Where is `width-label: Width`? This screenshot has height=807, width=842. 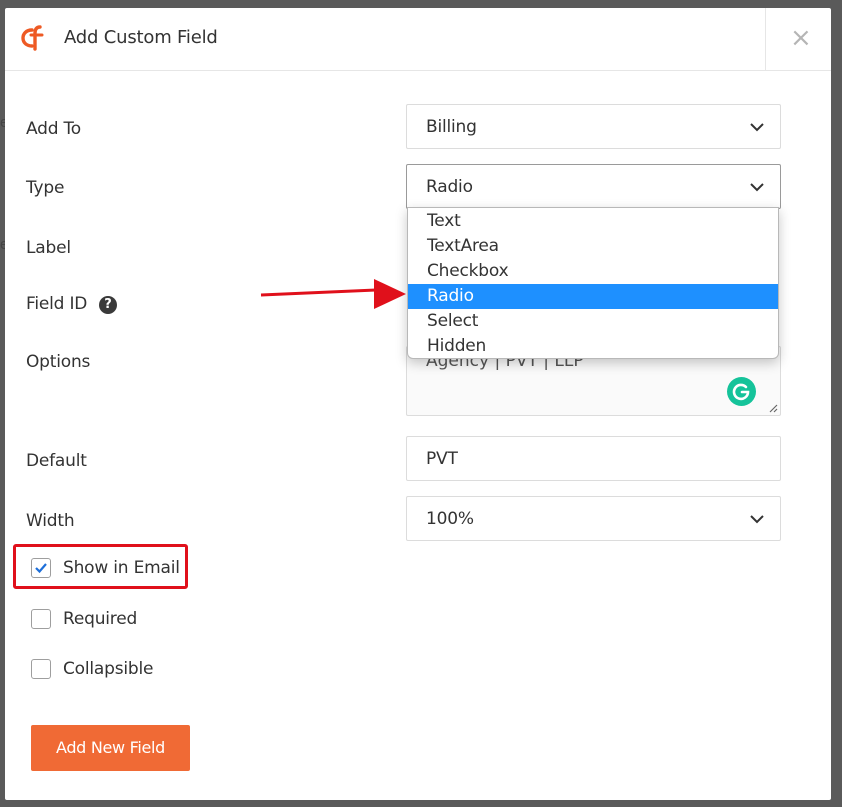
width-label: Width is located at coordinates (50, 521).